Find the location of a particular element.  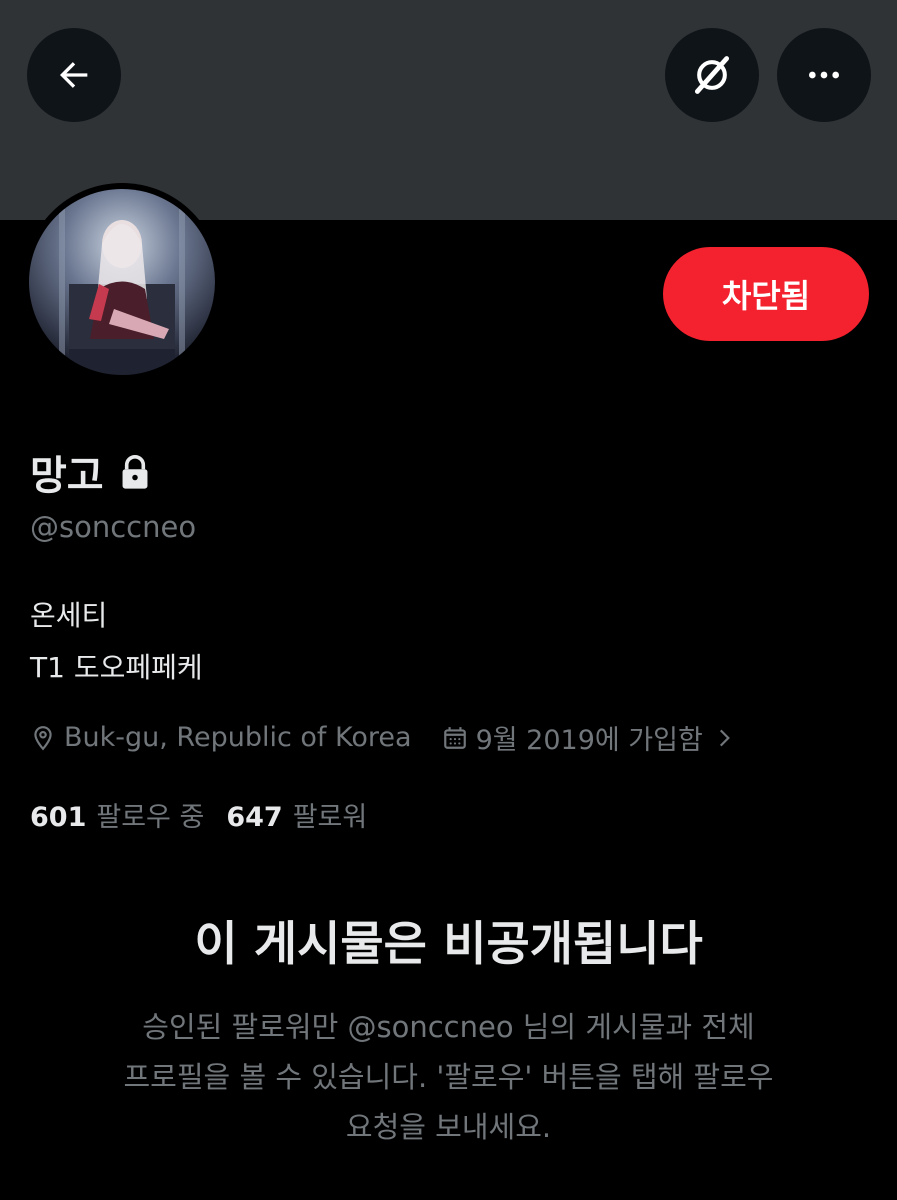

following-label: 팔로우 중 is located at coordinates (150, 817).